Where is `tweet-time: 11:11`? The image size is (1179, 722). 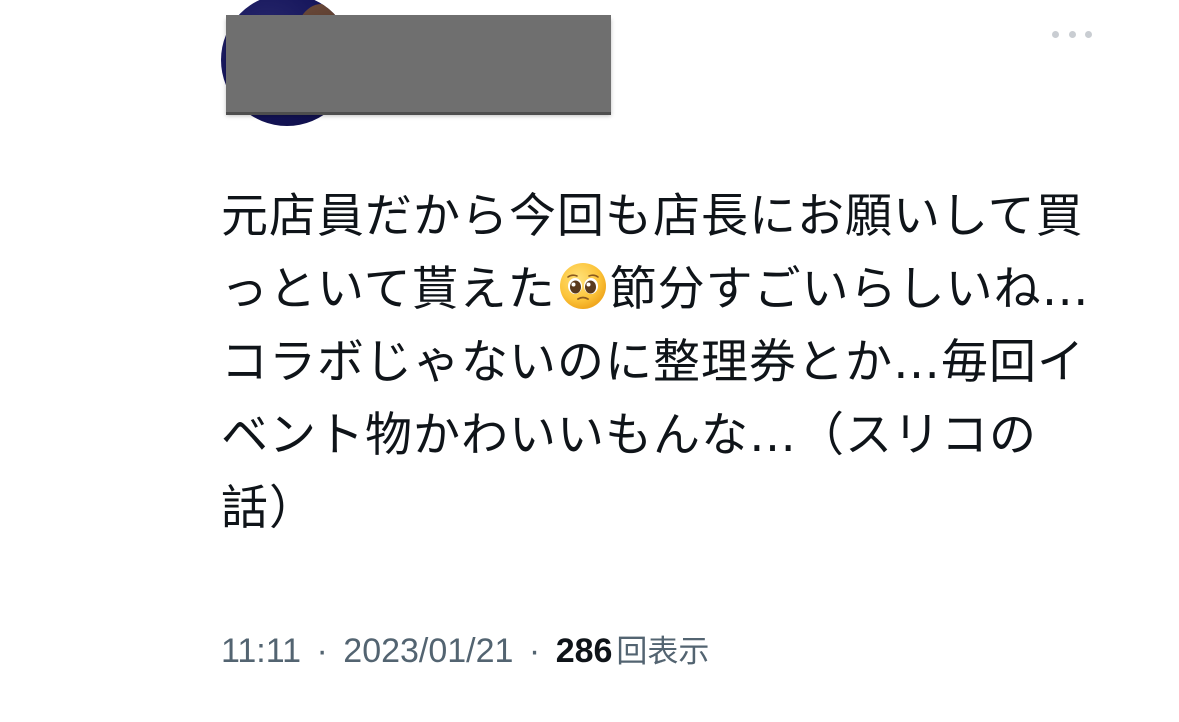
tweet-time: 11:11 is located at coordinates (261, 651).